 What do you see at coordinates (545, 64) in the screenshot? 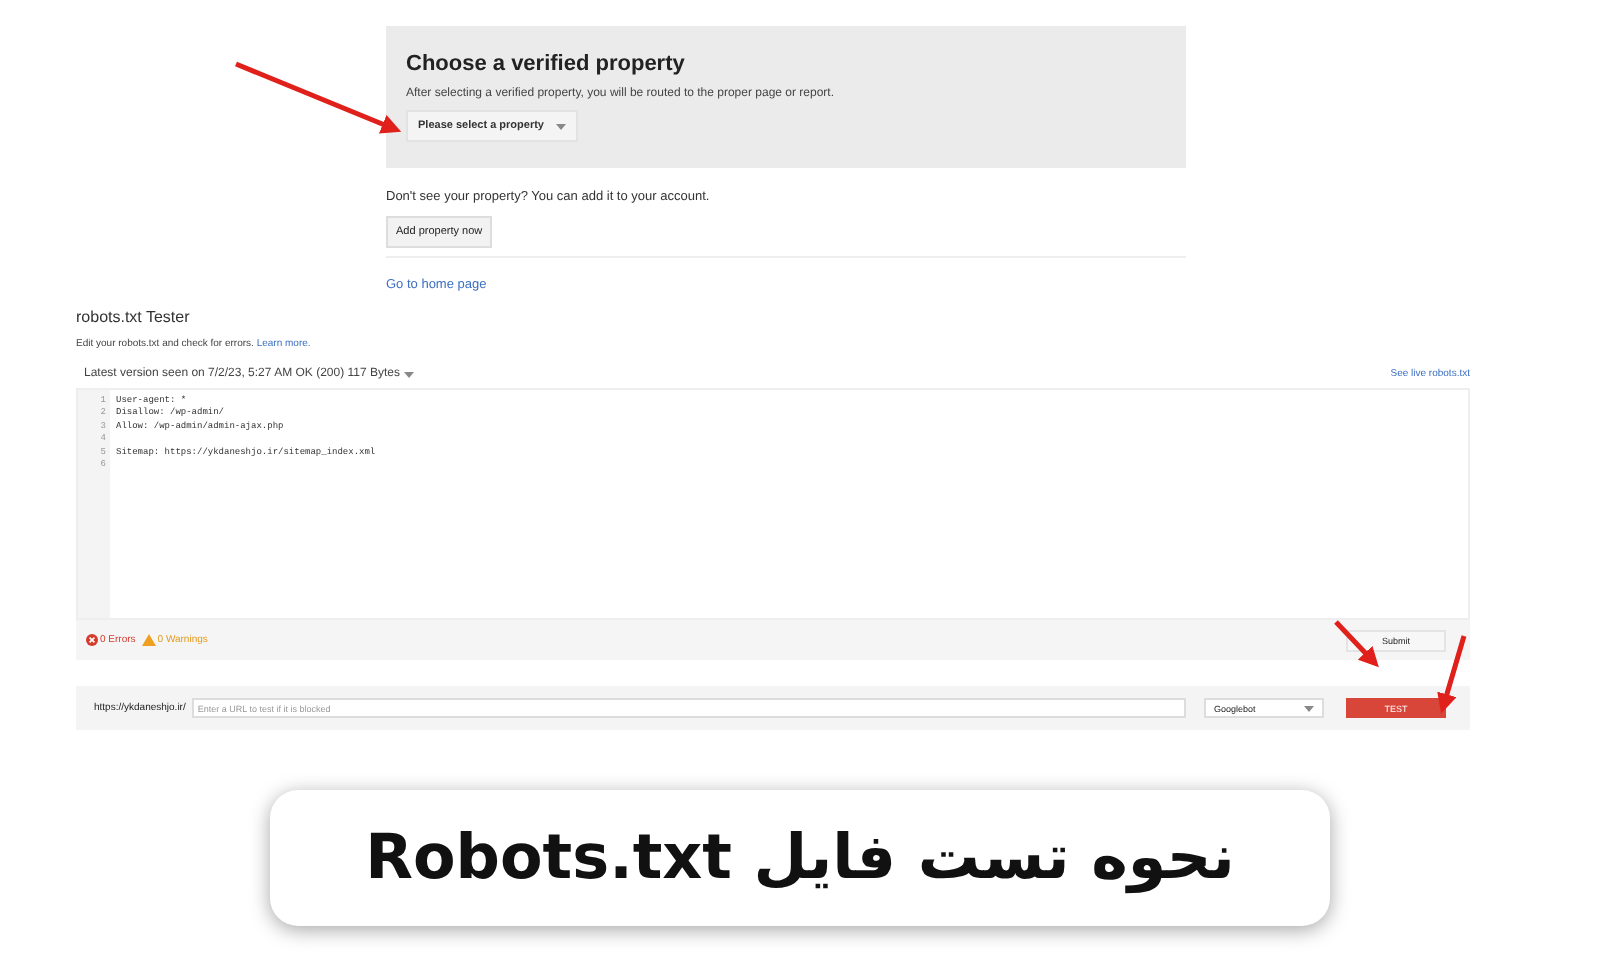
I see `panel-title: Choose a verified property` at bounding box center [545, 64].